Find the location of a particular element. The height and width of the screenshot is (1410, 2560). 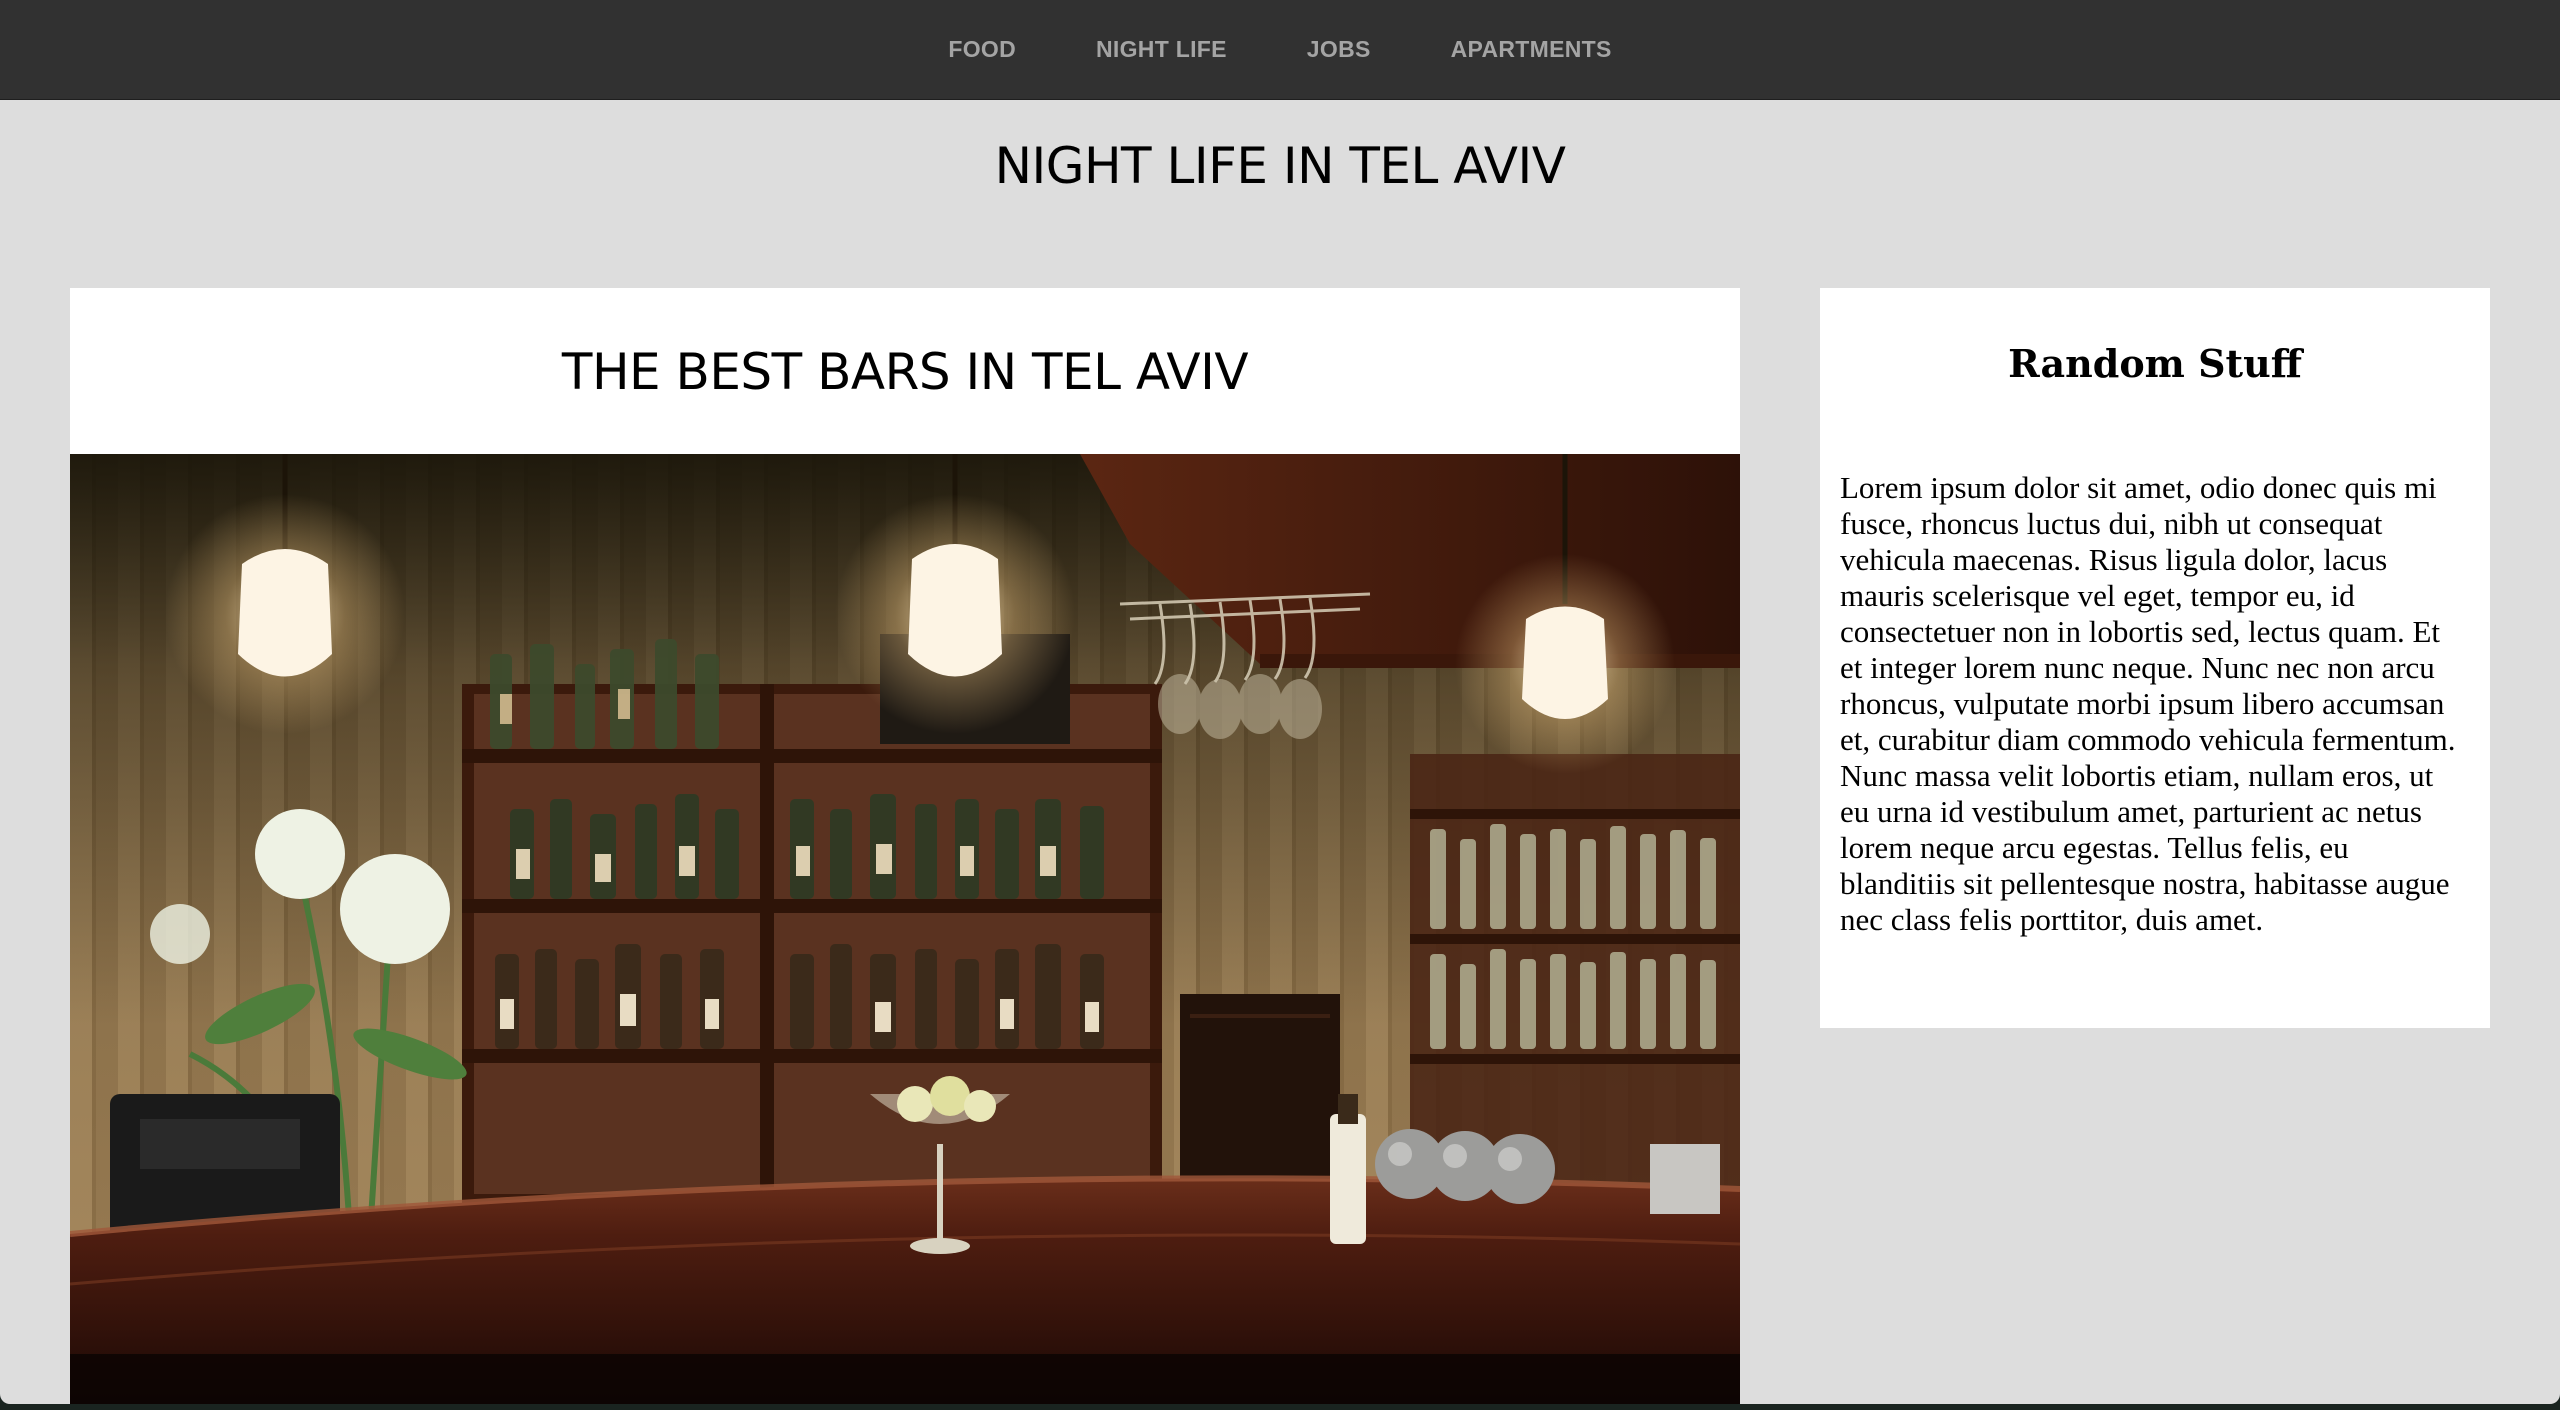

nav-link-food: FOOD is located at coordinates (982, 49).